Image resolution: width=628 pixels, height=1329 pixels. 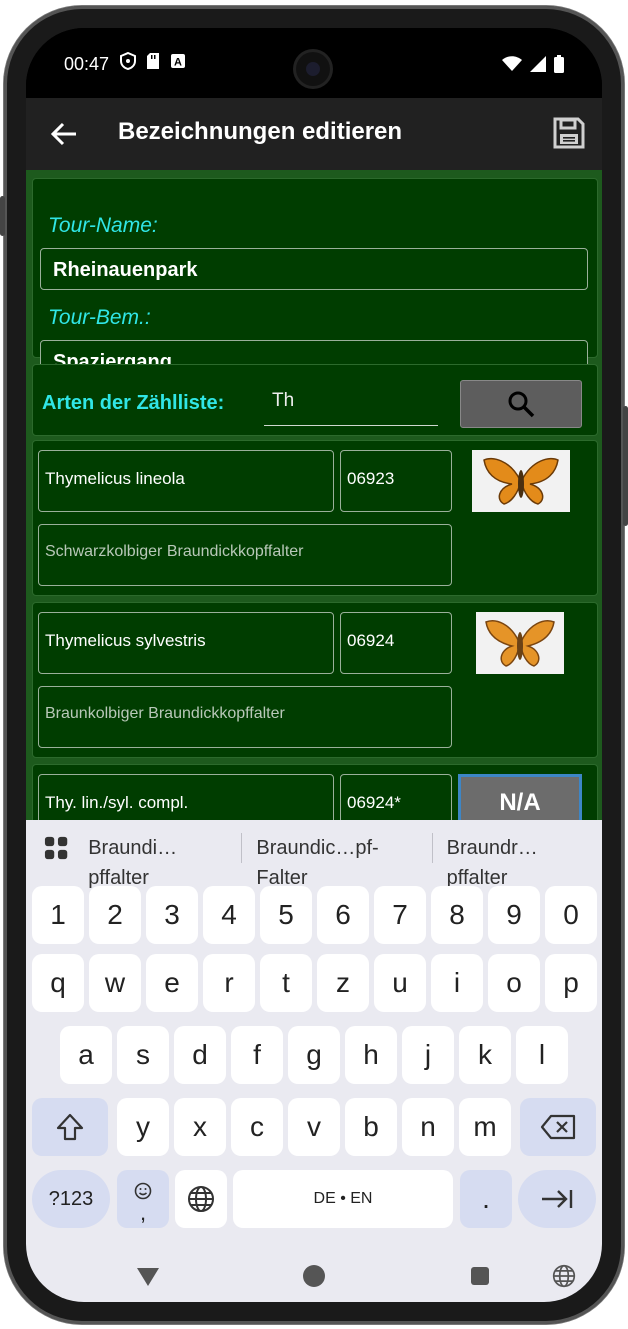 I want to click on enter-key, so click(x=557, y=1199).